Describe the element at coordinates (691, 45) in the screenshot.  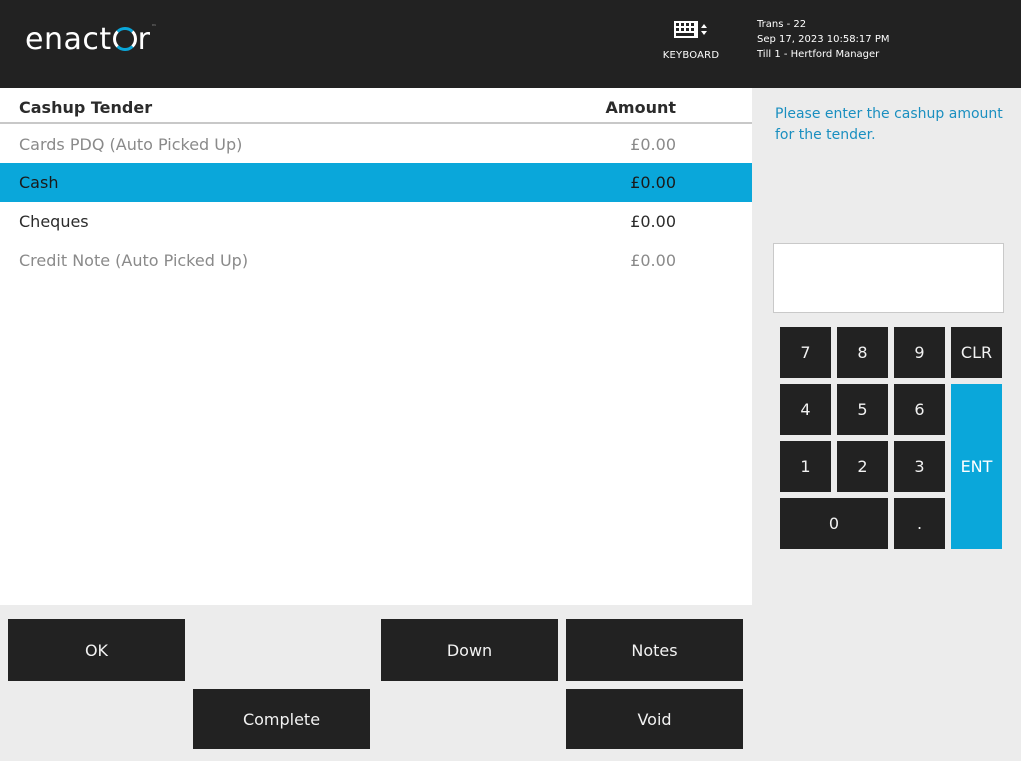
I see `keyboard-button: KEYBOARD` at that location.